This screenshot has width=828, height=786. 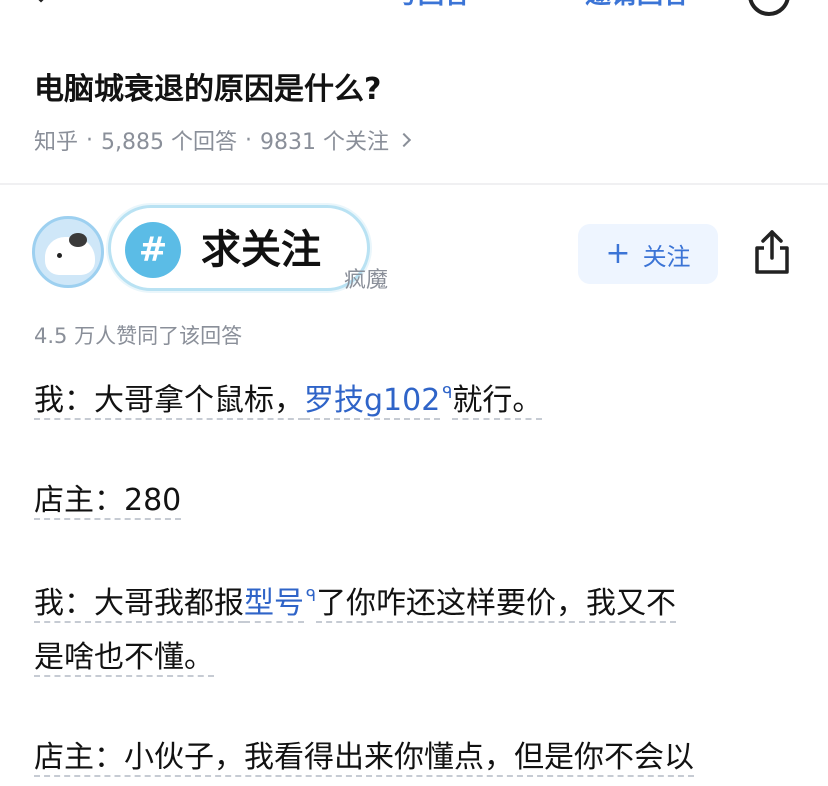 What do you see at coordinates (207, 86) in the screenshot?
I see `question-title: 电脑城衰退的原因是什么?` at bounding box center [207, 86].